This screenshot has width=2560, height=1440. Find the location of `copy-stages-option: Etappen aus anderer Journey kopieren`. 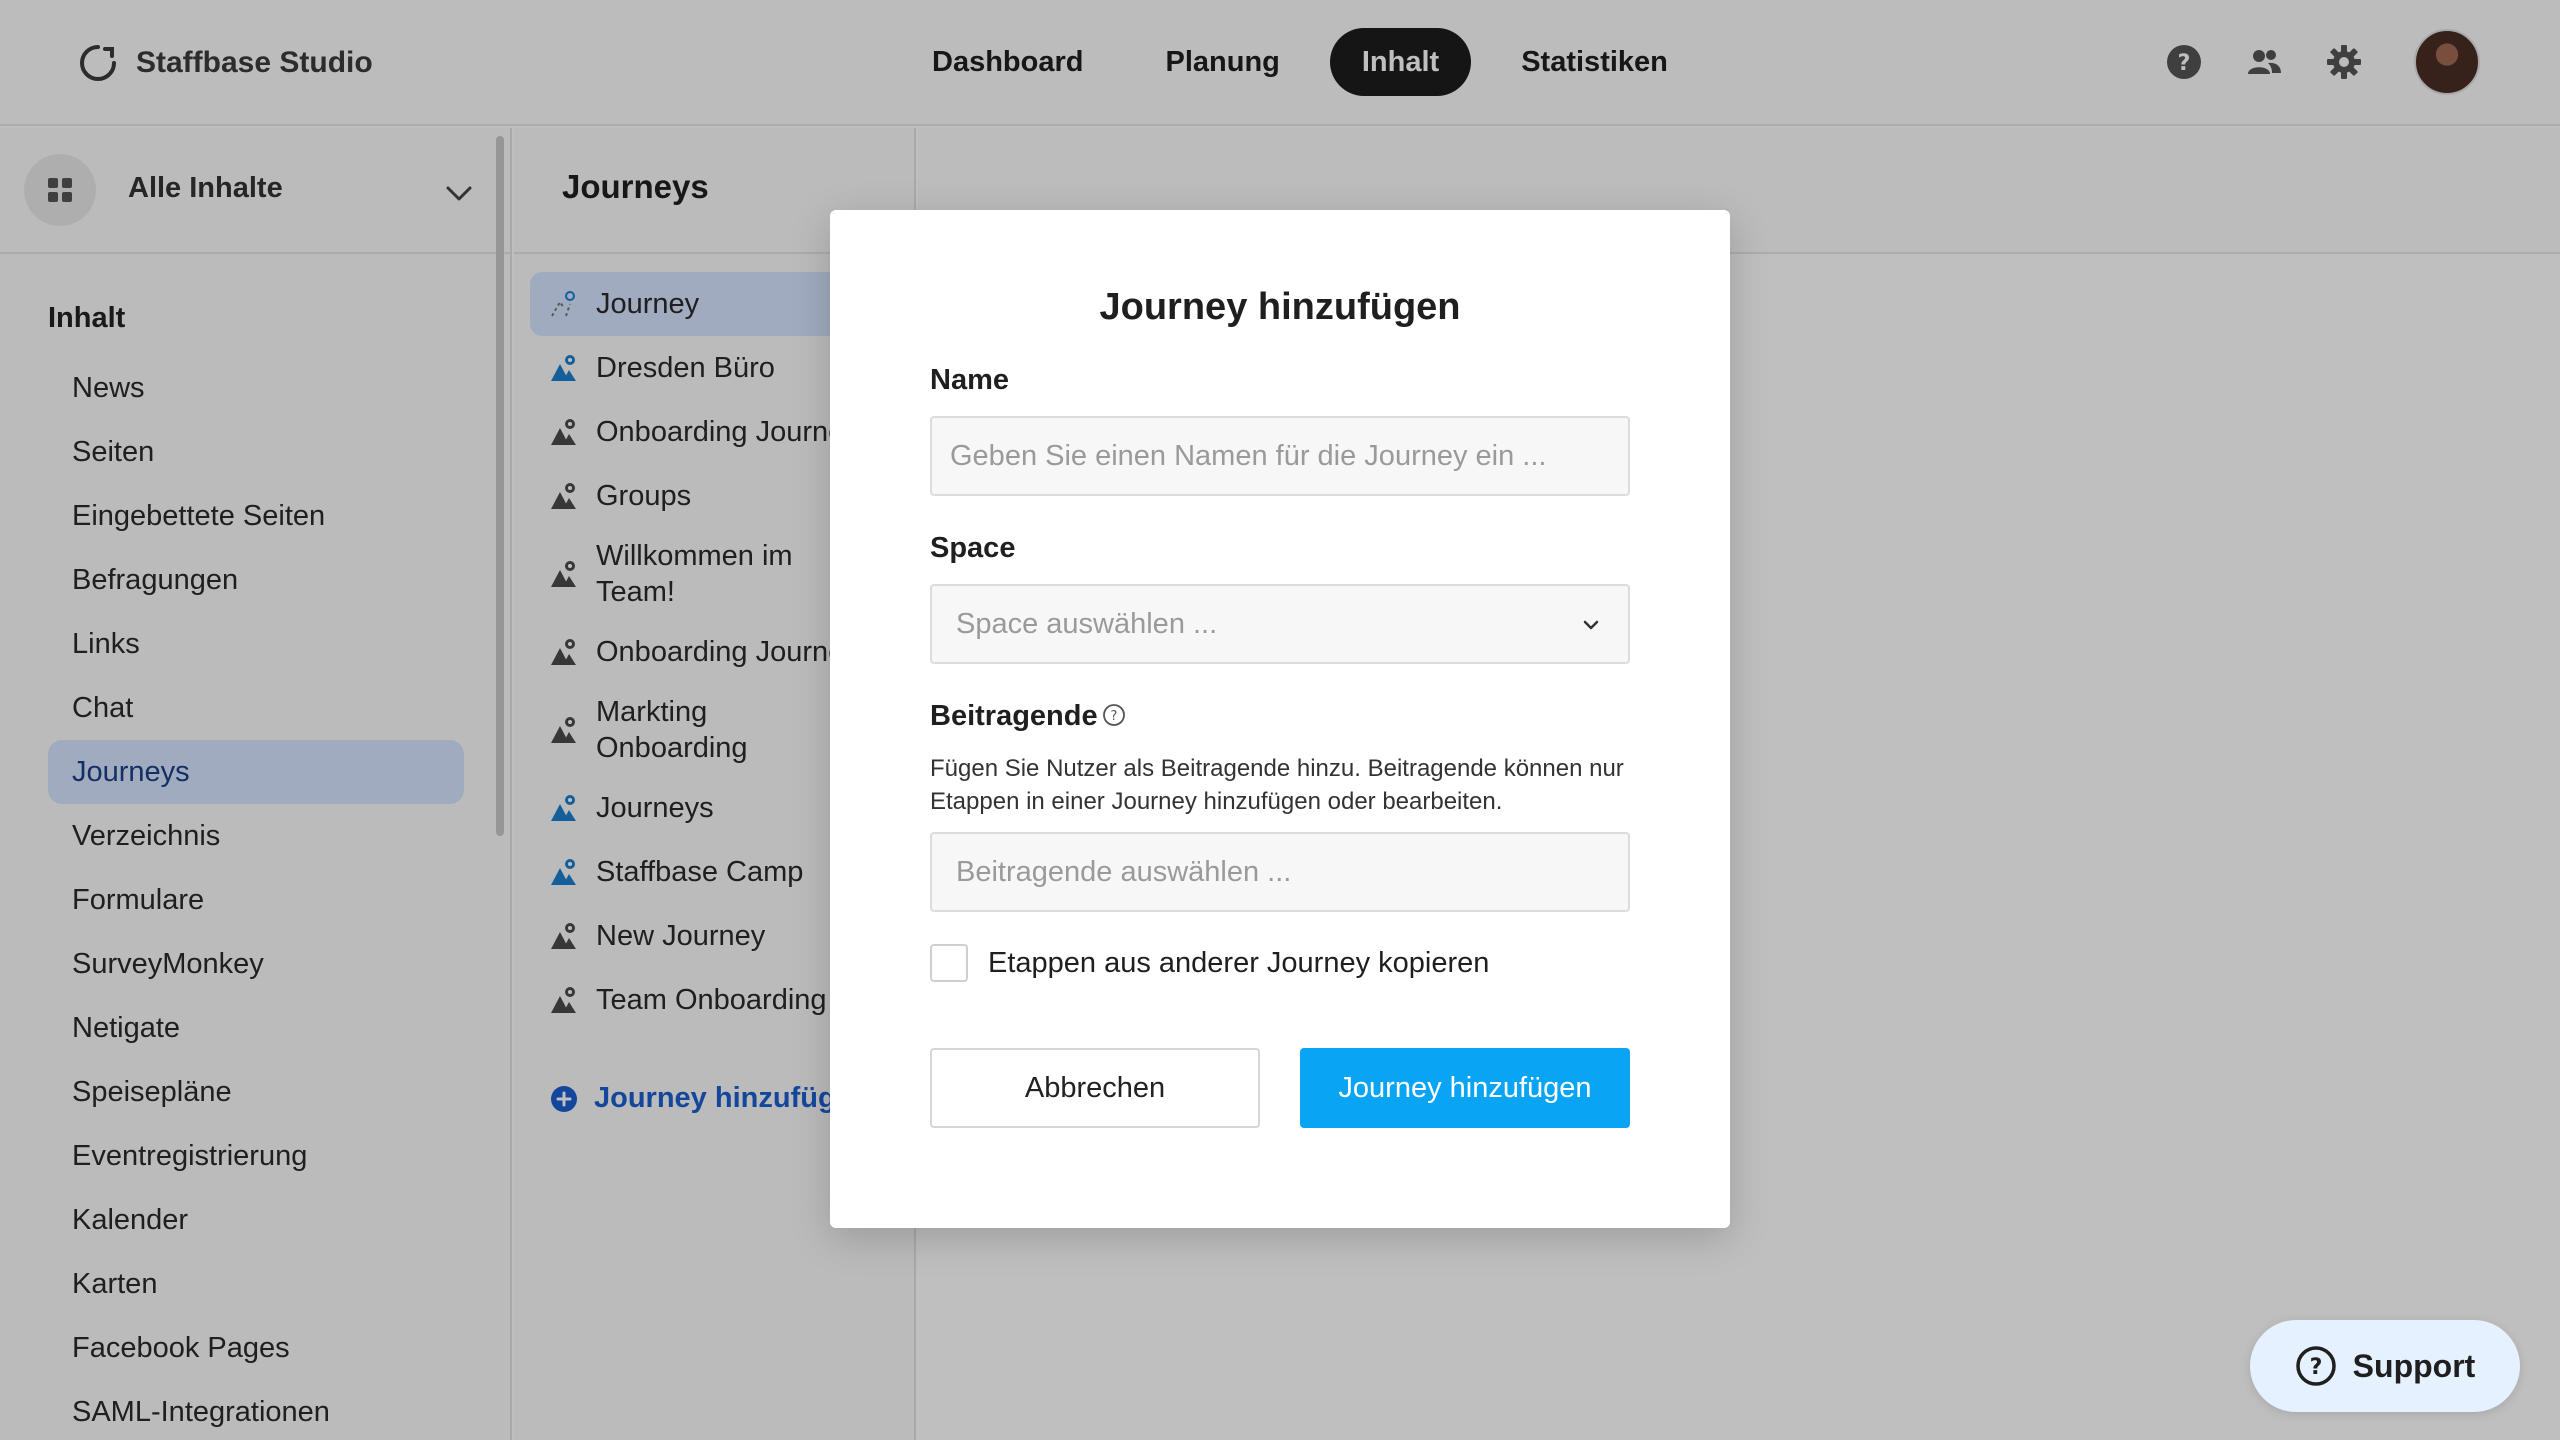

copy-stages-option: Etappen aus anderer Journey kopieren is located at coordinates (1209, 963).